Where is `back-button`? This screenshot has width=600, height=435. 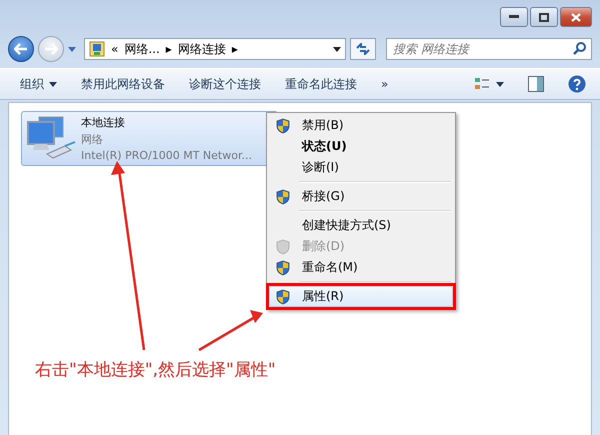 back-button is located at coordinates (21, 49).